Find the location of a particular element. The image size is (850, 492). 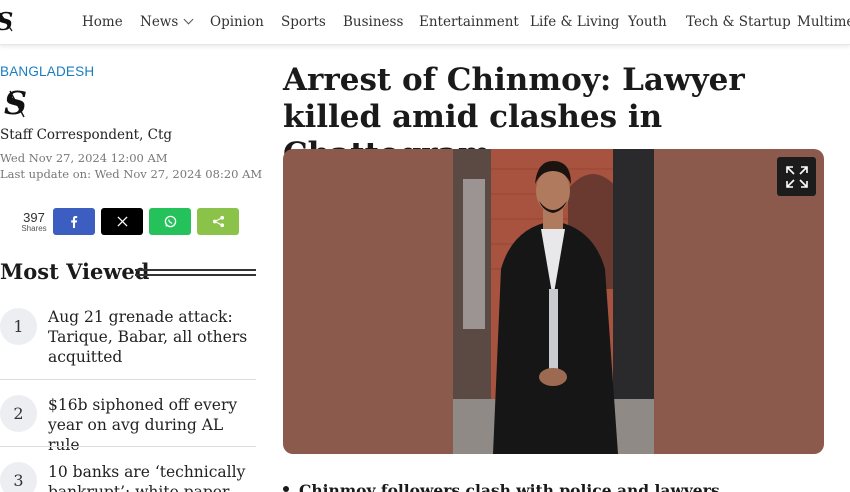

fullscreen-button is located at coordinates (796, 176).